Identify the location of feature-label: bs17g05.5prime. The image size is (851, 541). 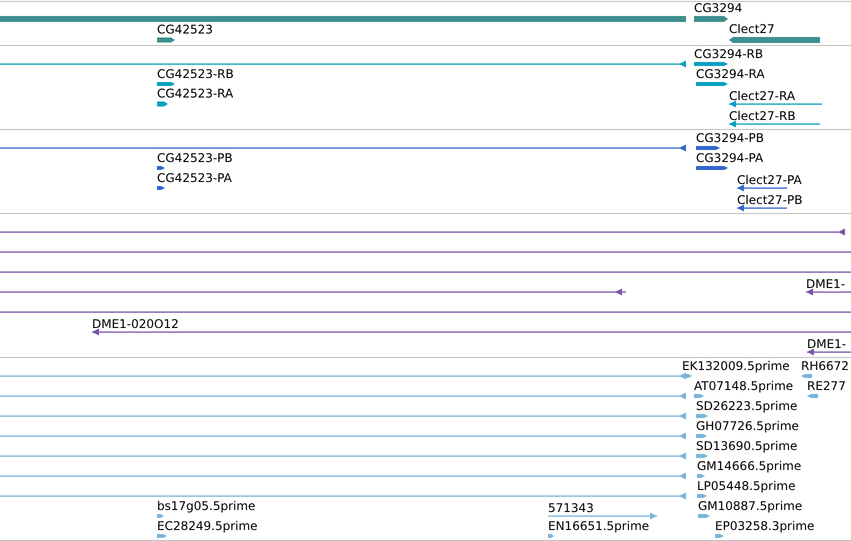
(206, 506).